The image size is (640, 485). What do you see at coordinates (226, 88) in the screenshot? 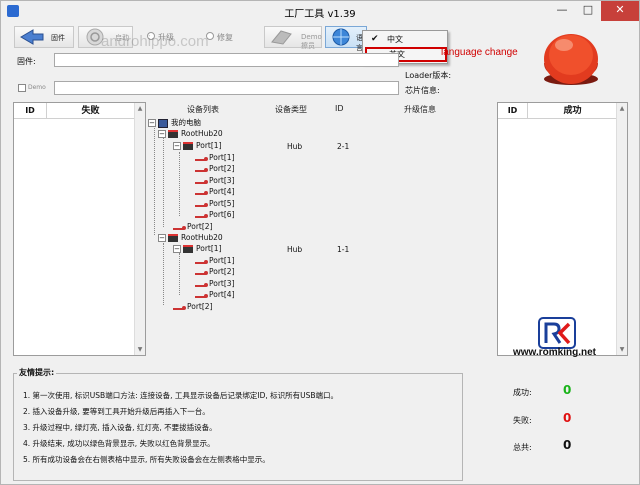
I see `demo-path-field` at bounding box center [226, 88].